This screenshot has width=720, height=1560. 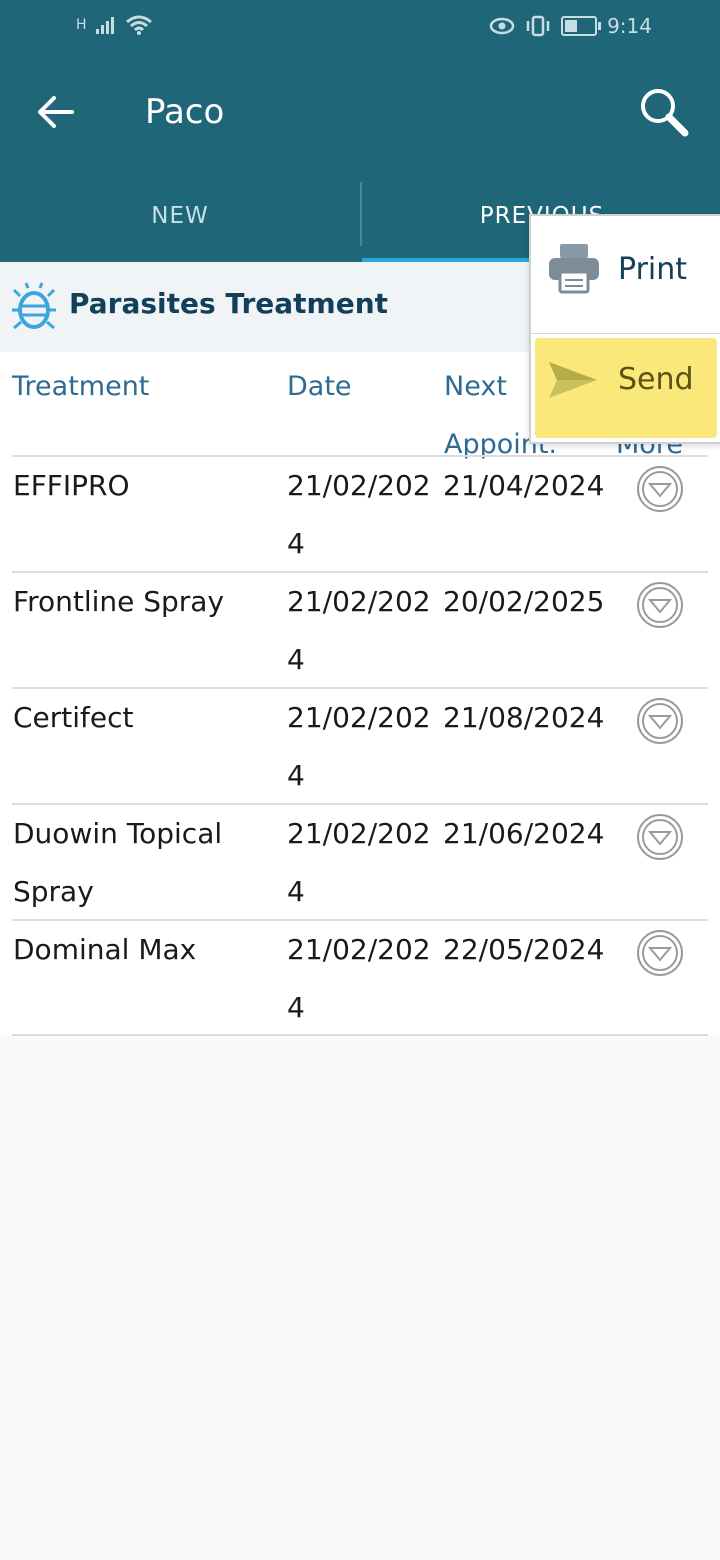 I want to click on cell-treatment: Duowin Topical Spray, so click(x=118, y=862).